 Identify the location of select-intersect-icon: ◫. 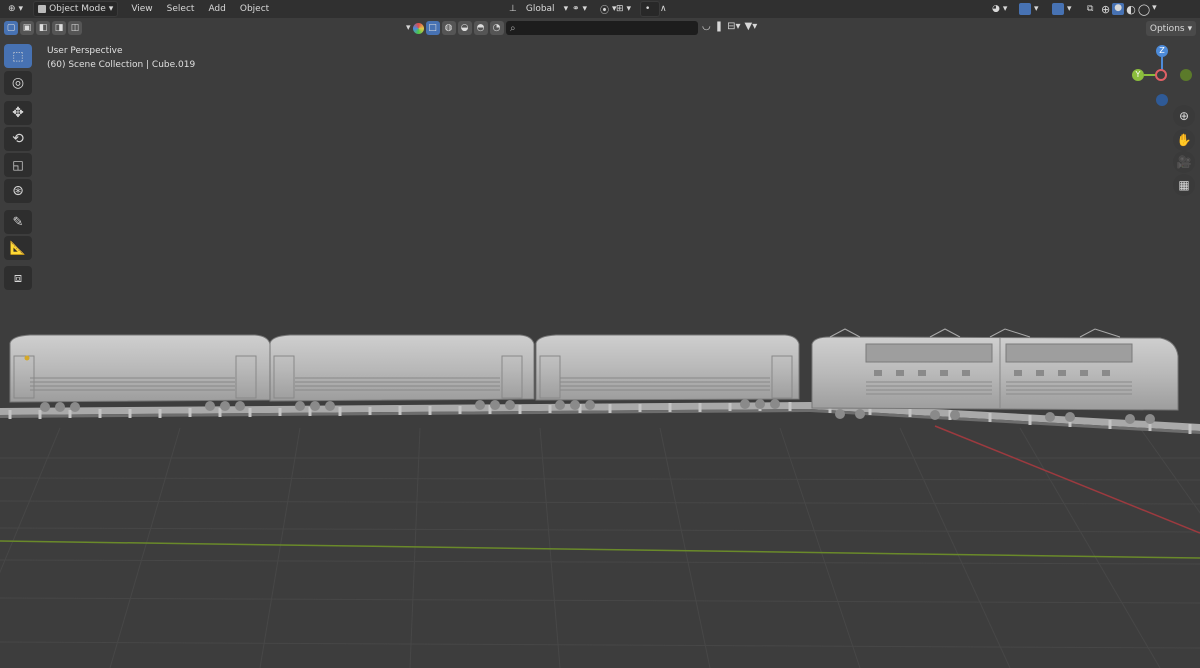
(75, 28).